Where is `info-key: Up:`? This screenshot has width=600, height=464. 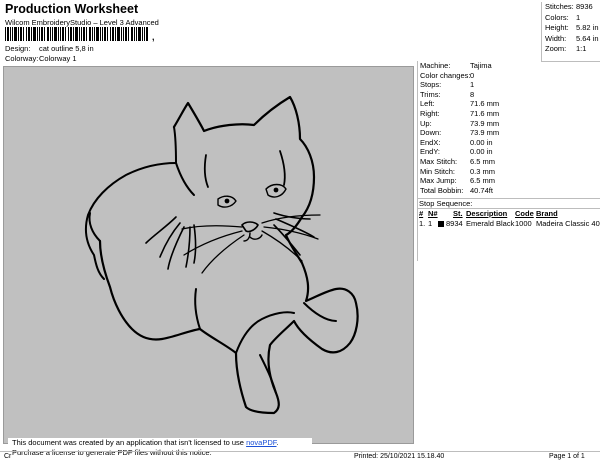 info-key: Up: is located at coordinates (426, 123).